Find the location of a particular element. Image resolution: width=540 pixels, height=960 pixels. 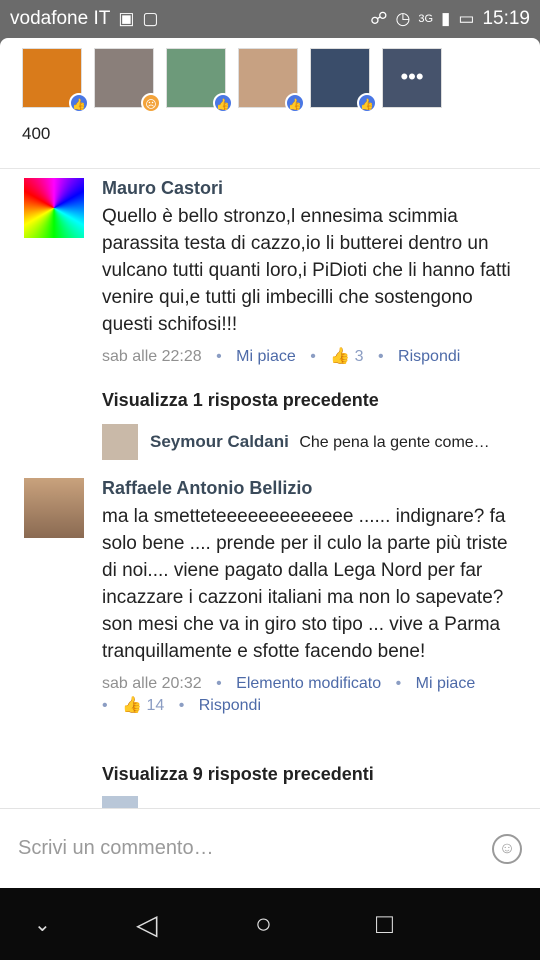

recents-icon: □ is located at coordinates (384, 924).